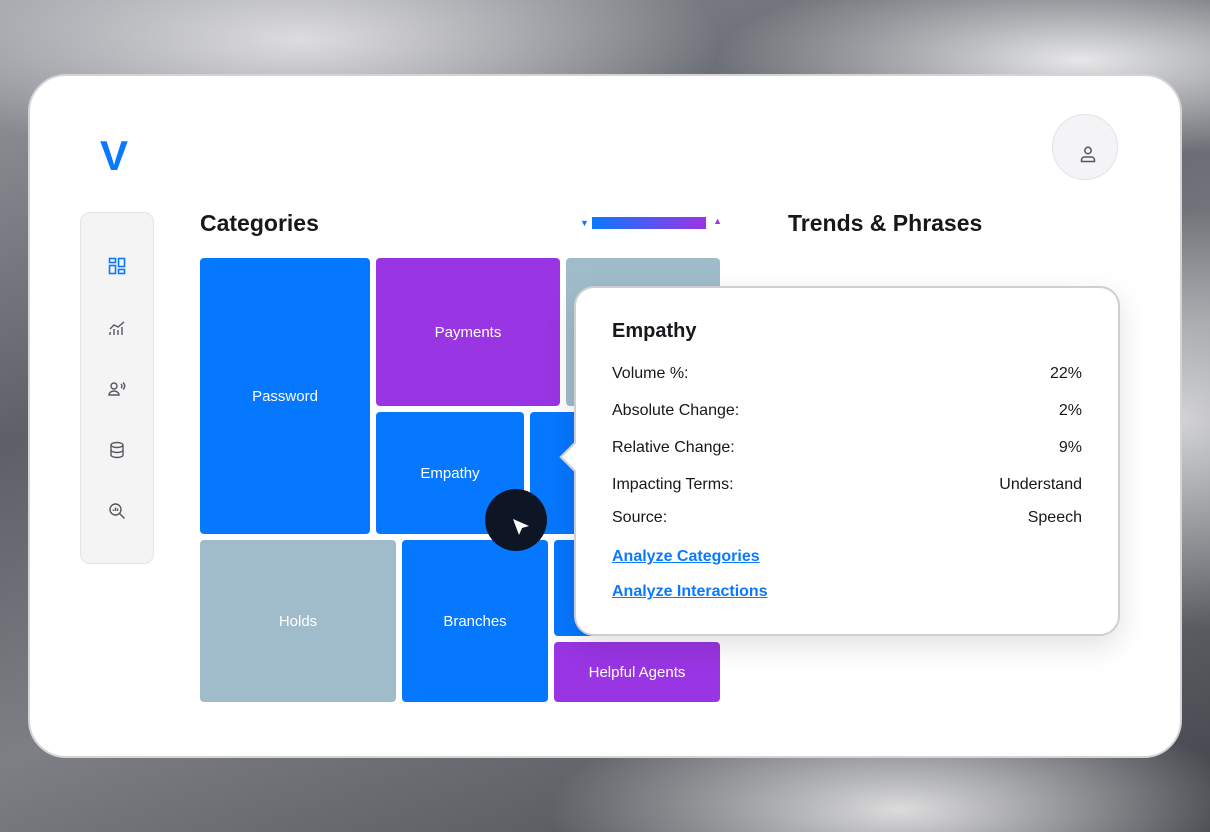 This screenshot has height=832, width=1210. I want to click on tooltip-title: Empathy, so click(654, 331).